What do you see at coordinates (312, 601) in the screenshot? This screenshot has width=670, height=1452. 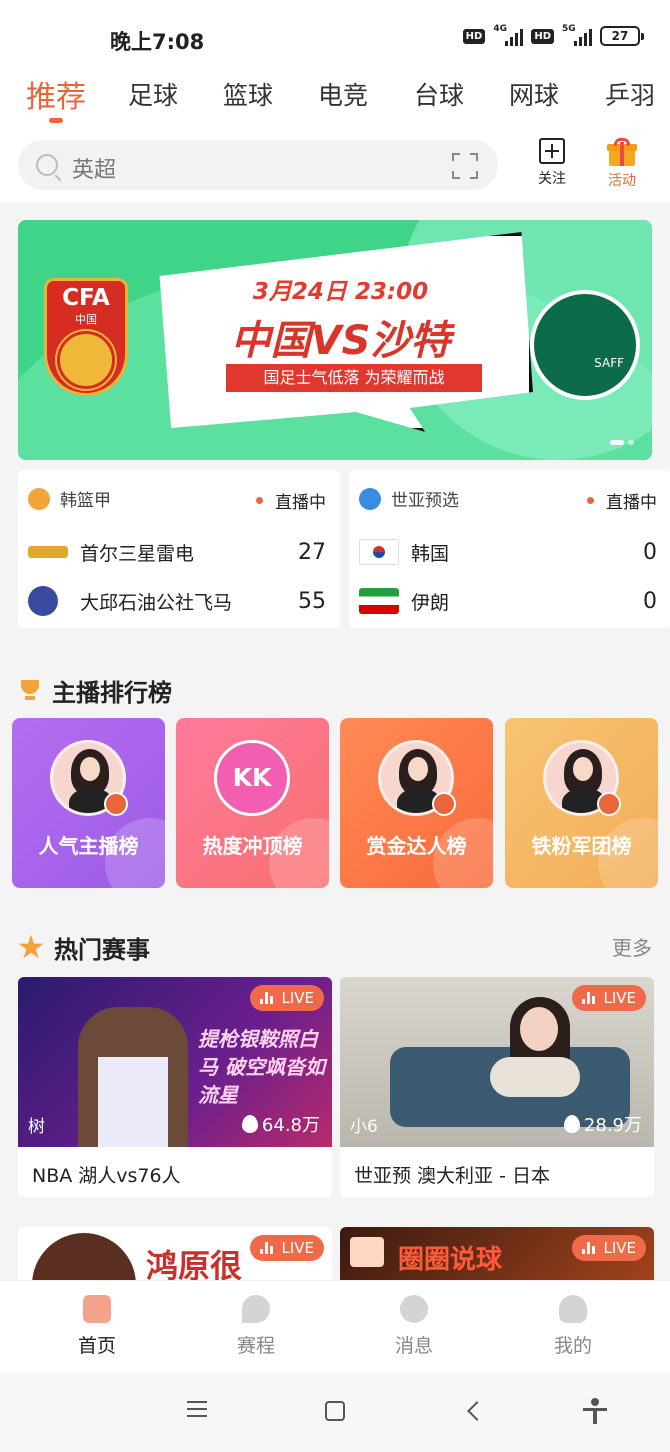 I see `team-score: 55` at bounding box center [312, 601].